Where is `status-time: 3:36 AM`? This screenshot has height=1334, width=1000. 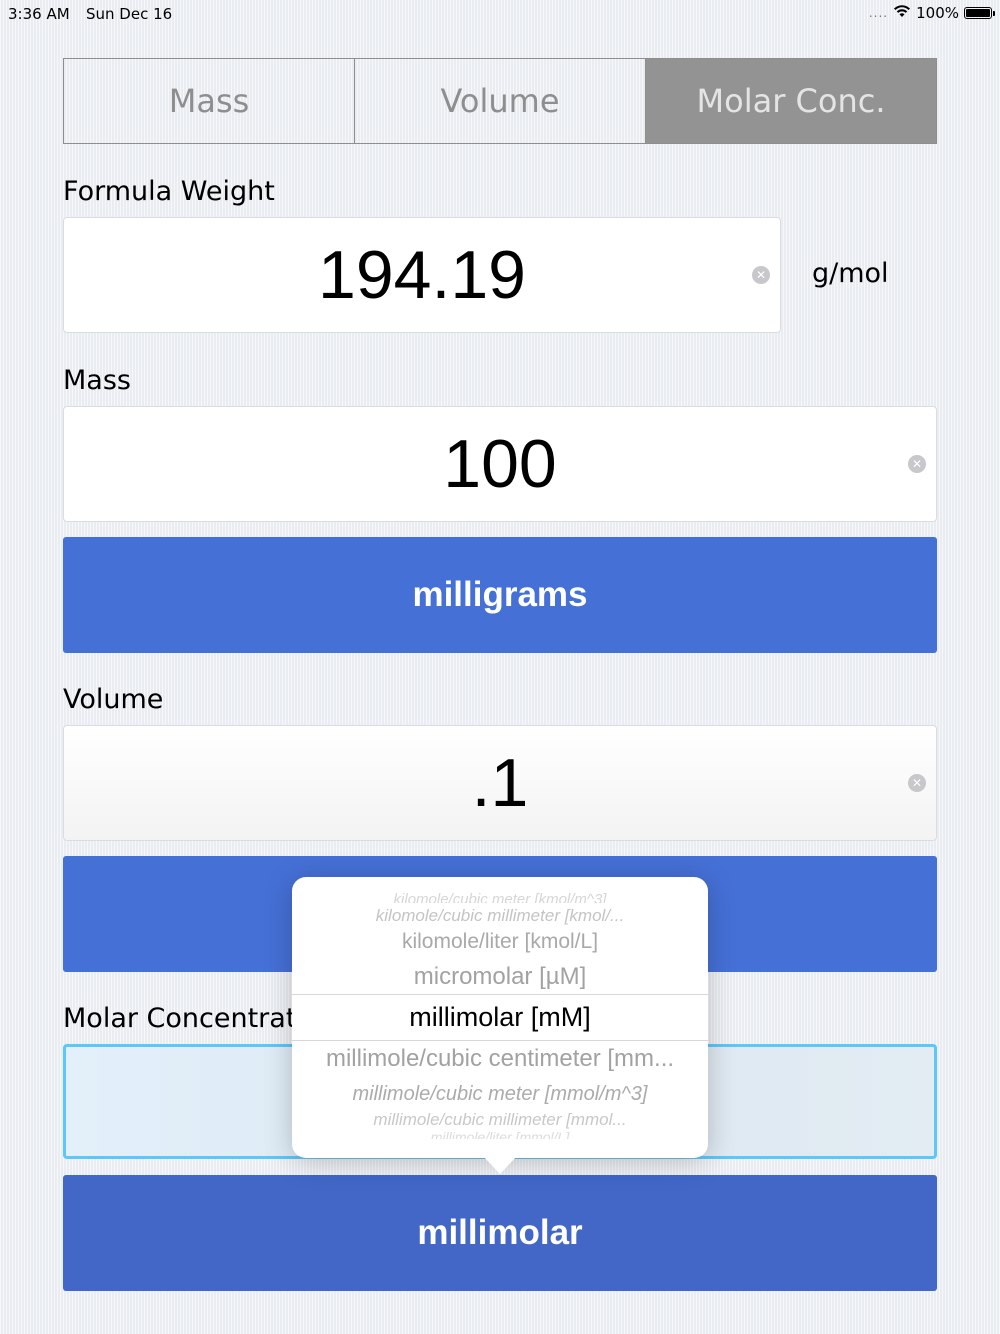 status-time: 3:36 AM is located at coordinates (39, 14).